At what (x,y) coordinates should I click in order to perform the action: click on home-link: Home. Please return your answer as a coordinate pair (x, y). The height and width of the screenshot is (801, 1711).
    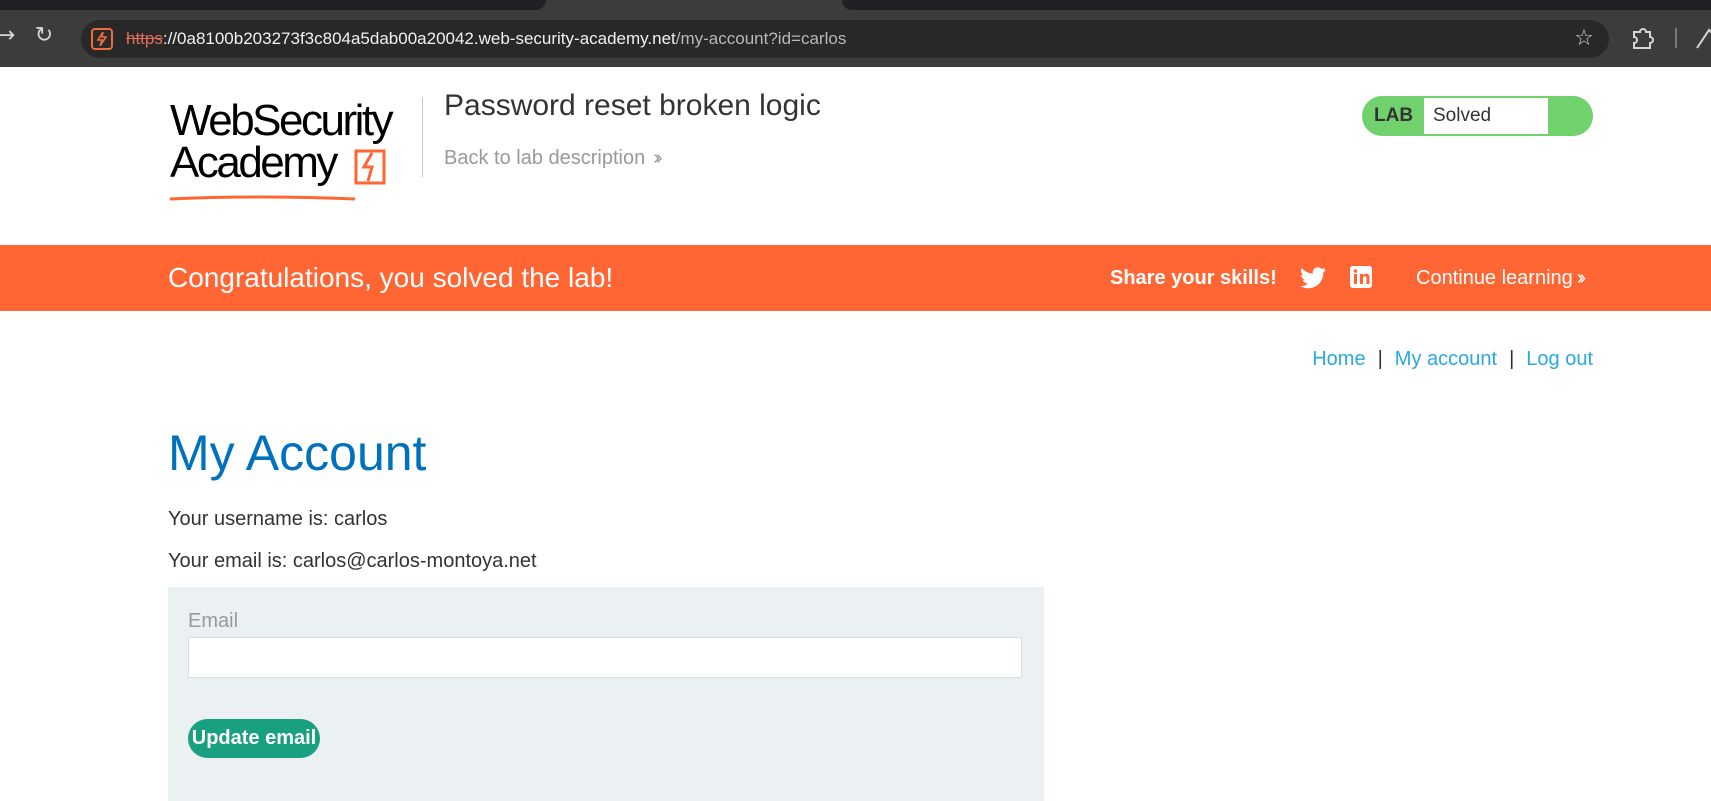
    Looking at the image, I should click on (1338, 359).